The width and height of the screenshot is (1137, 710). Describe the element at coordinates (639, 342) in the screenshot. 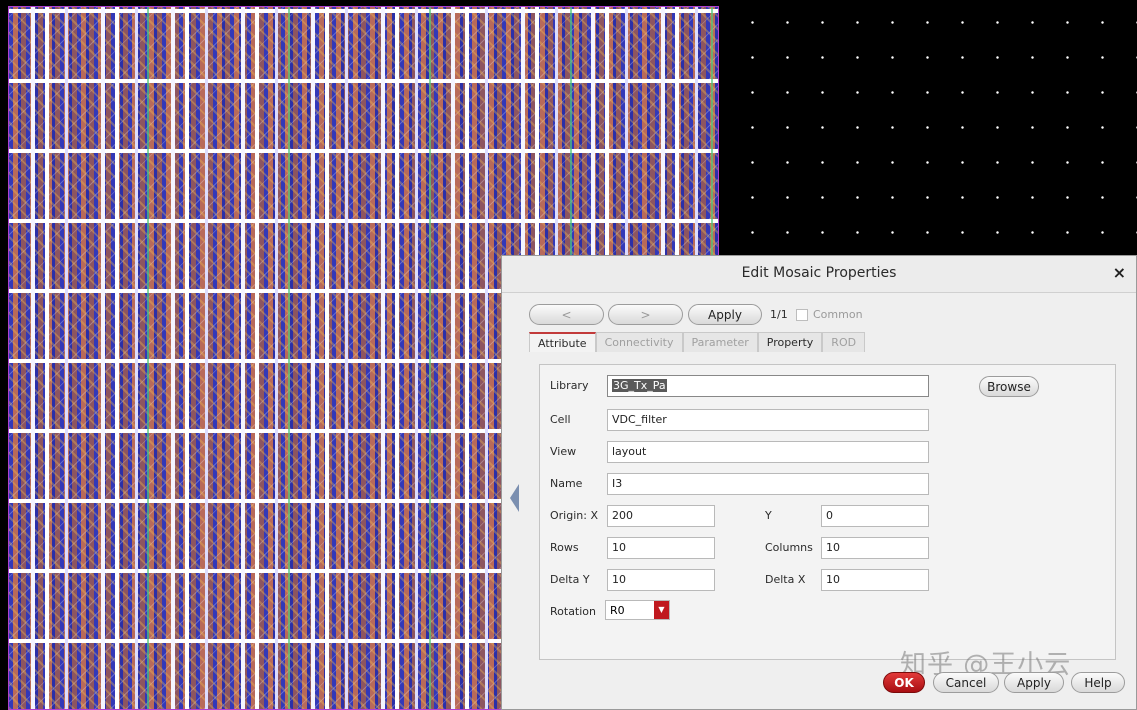

I see `tab-connectivity: Connectivity` at that location.